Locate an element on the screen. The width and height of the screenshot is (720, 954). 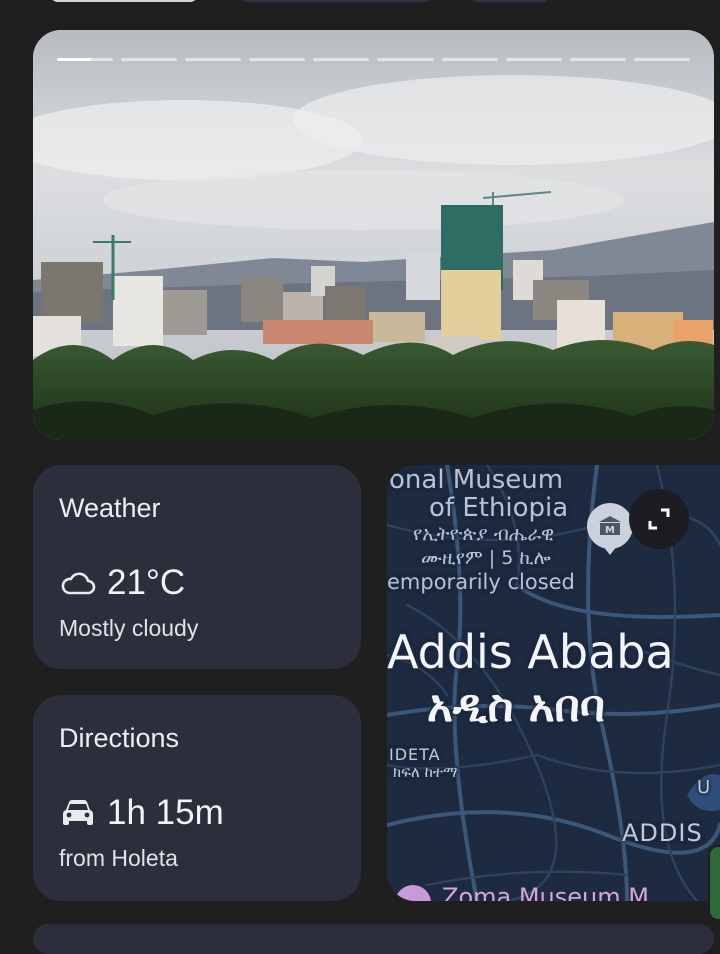
weather-title: Weather is located at coordinates (110, 508).